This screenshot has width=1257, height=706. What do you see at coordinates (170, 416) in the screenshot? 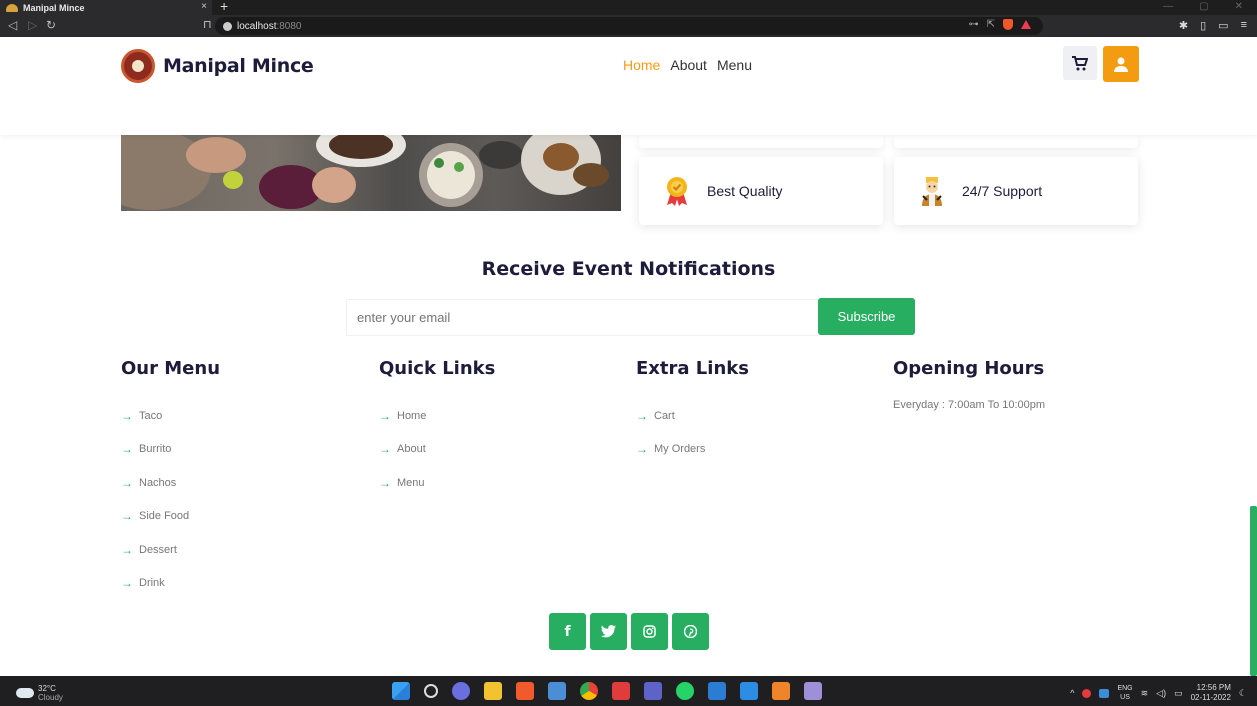
I see `footer-link-taco: → Taco` at bounding box center [170, 416].